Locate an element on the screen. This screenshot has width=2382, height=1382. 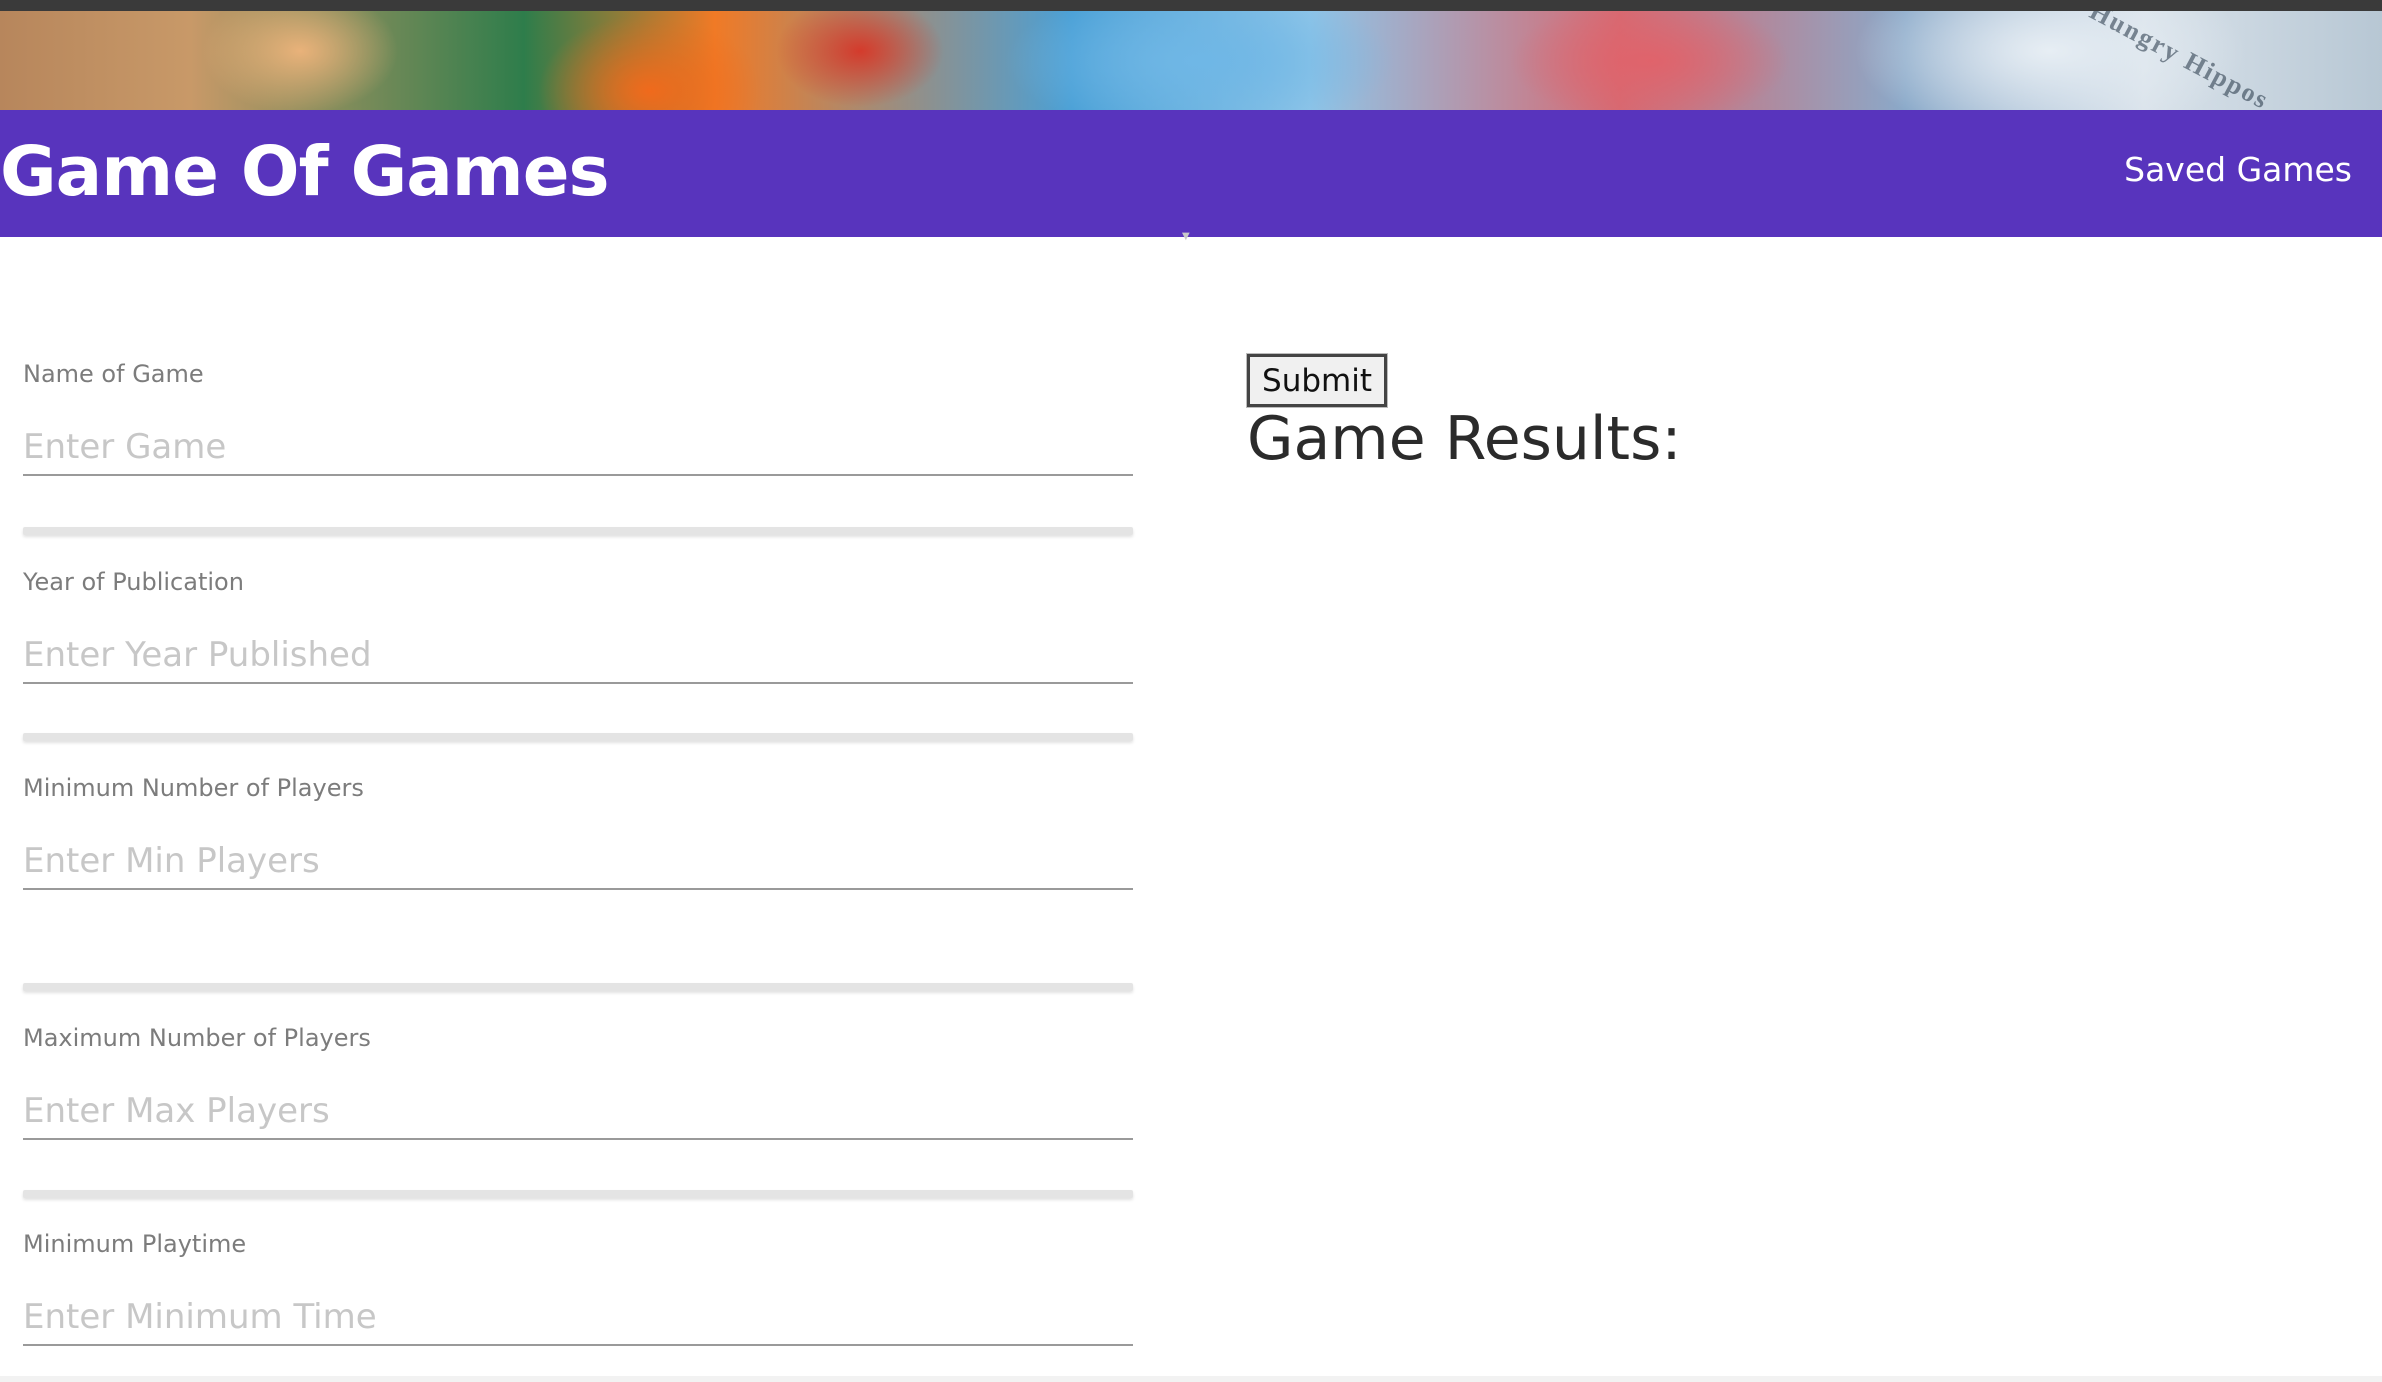
field-label: Year of Publication is located at coordinates (133, 582).